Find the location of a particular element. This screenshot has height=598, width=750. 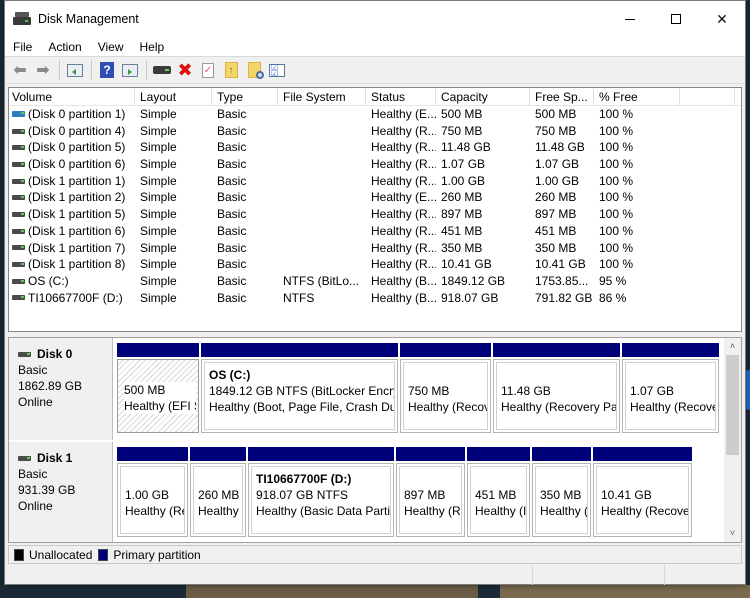

cell-volume: (Disk 0 partition 1) is located at coordinates (72, 114).